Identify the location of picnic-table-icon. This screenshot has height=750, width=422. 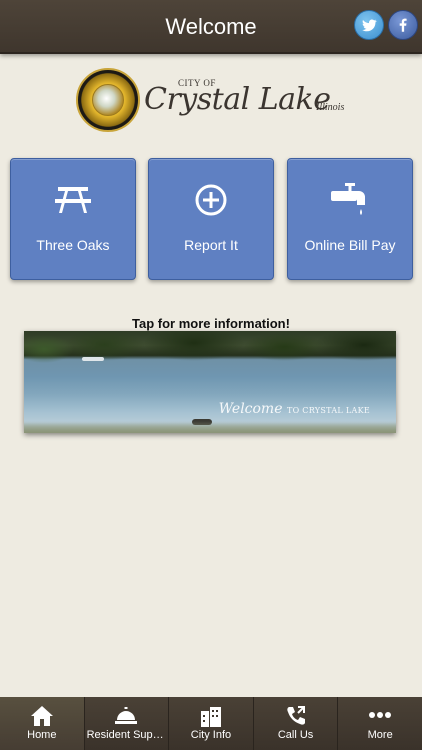
(73, 200).